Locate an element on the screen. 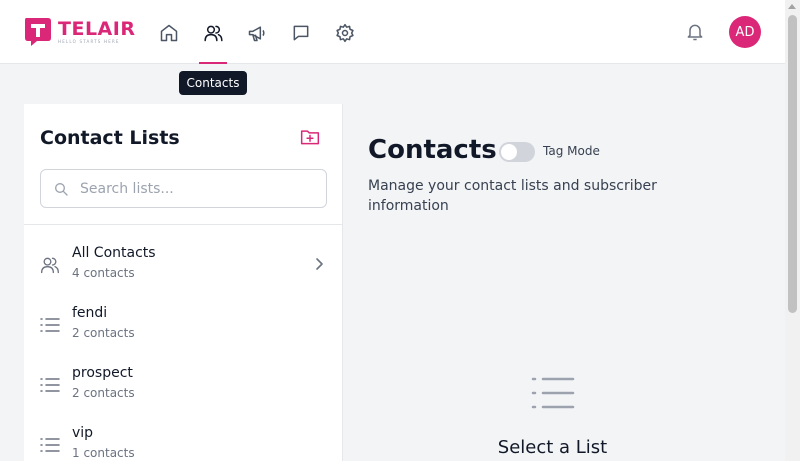  bell-icon is located at coordinates (695, 32).